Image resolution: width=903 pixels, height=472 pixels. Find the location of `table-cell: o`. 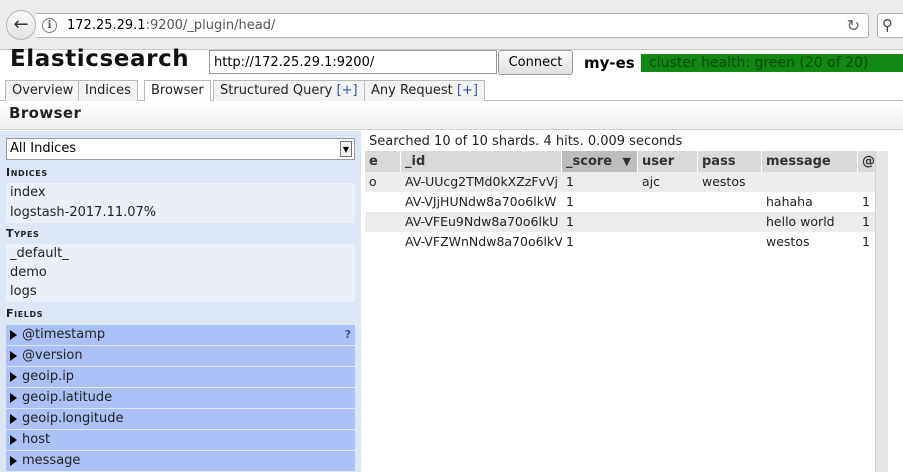

table-cell: o is located at coordinates (373, 181).